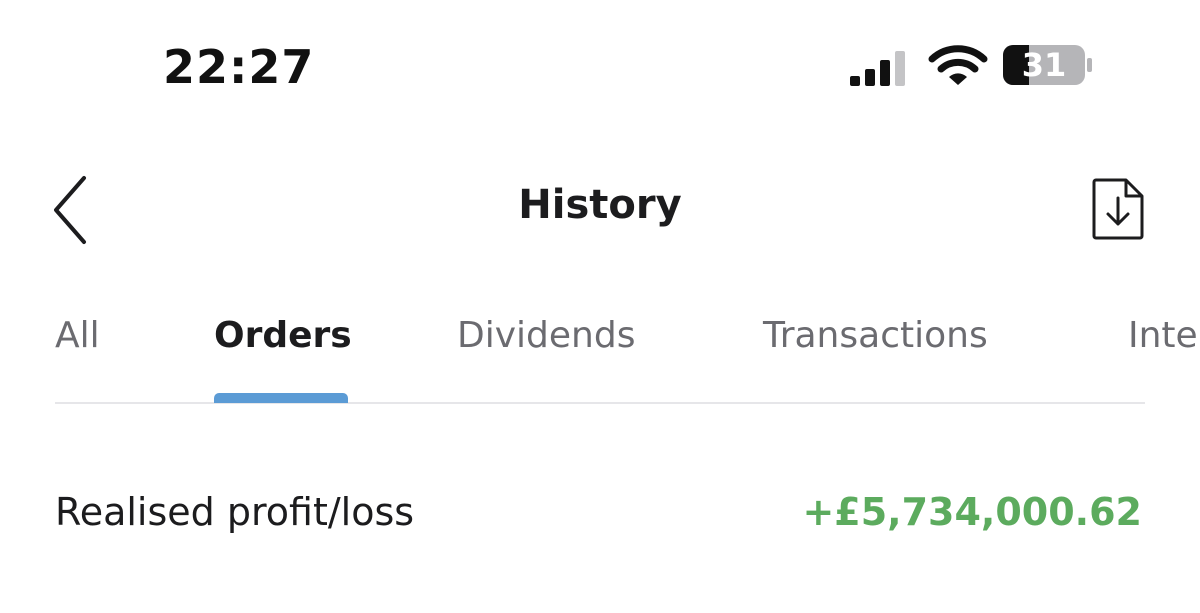 Image resolution: width=1200 pixels, height=613 pixels. Describe the element at coordinates (1044, 65) in the screenshot. I see `battery-level: 31` at that location.